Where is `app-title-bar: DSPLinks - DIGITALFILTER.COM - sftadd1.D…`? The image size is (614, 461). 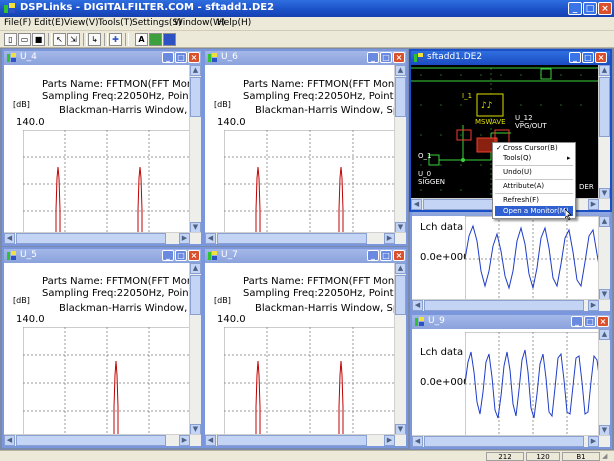 app-title-bar: DSPLinks - DIGITALFILTER.COM - sftadd1.D… is located at coordinates (307, 8).